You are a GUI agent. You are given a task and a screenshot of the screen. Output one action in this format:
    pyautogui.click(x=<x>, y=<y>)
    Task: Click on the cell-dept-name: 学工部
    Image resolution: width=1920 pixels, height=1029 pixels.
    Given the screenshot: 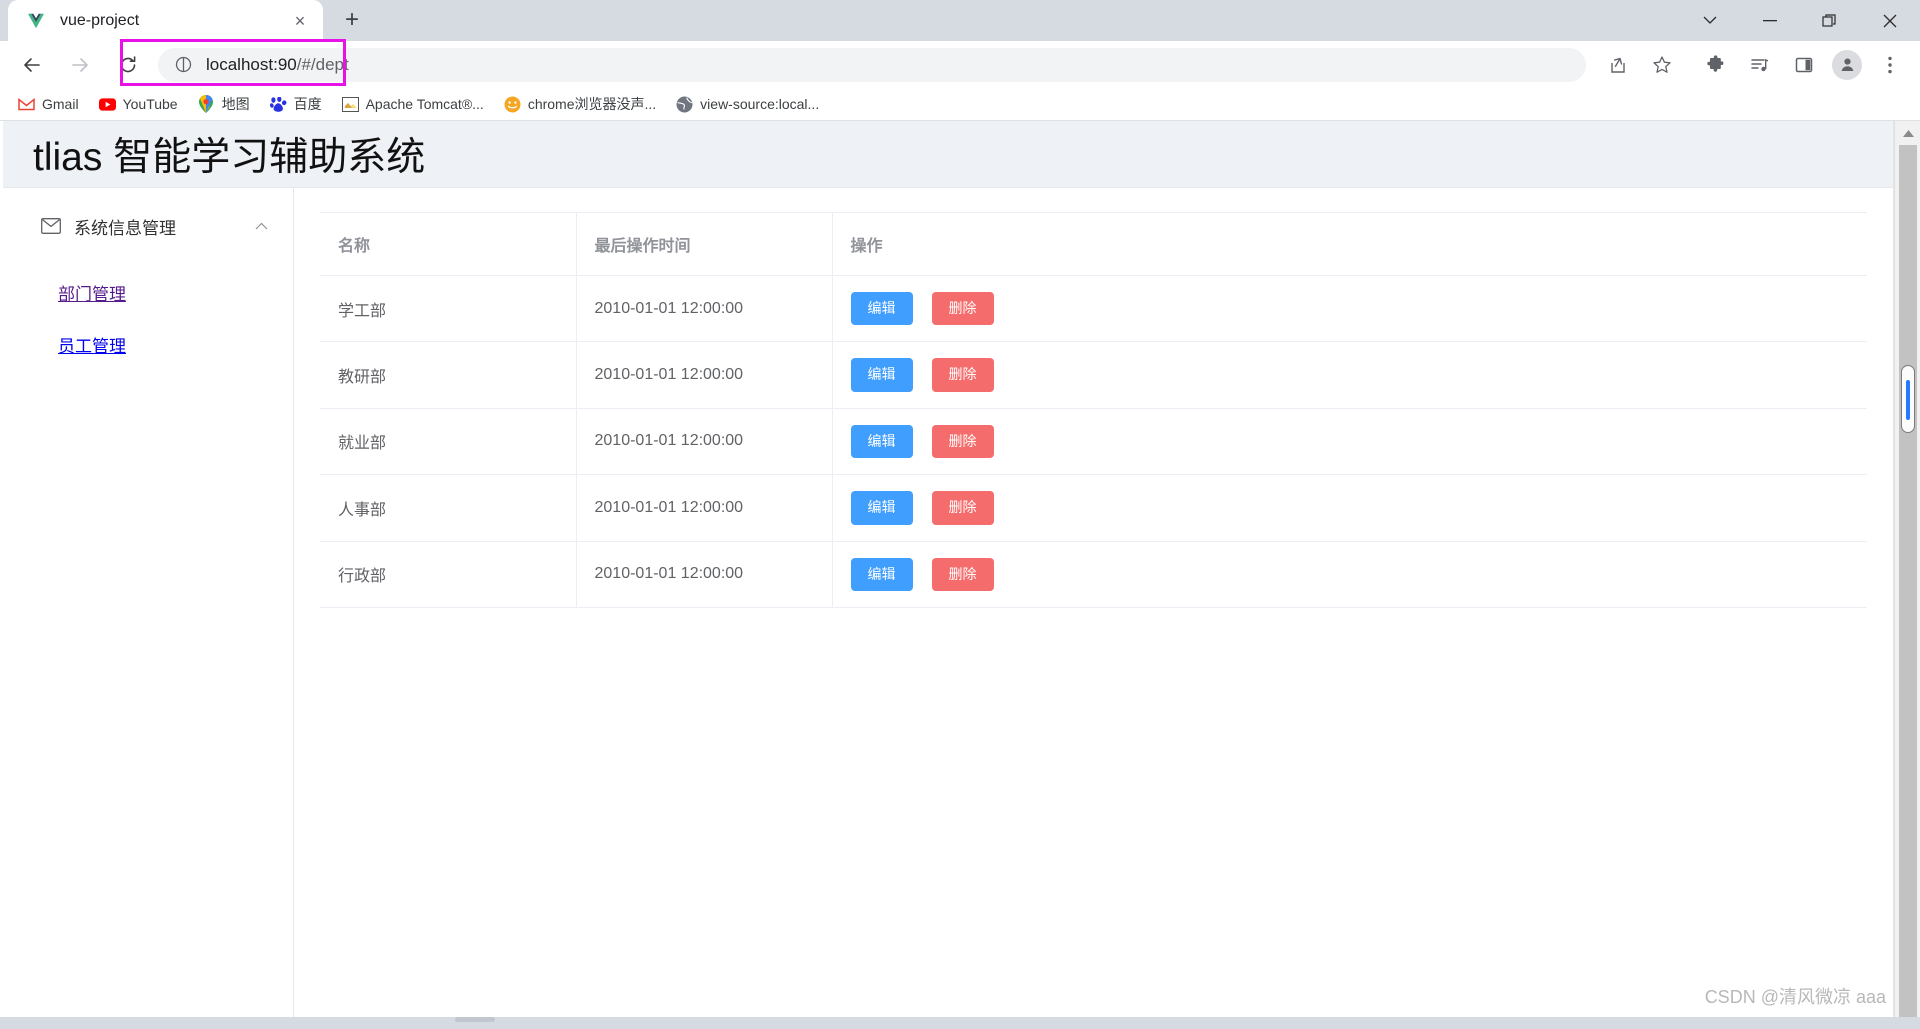 What is the action you would take?
    pyautogui.click(x=448, y=309)
    